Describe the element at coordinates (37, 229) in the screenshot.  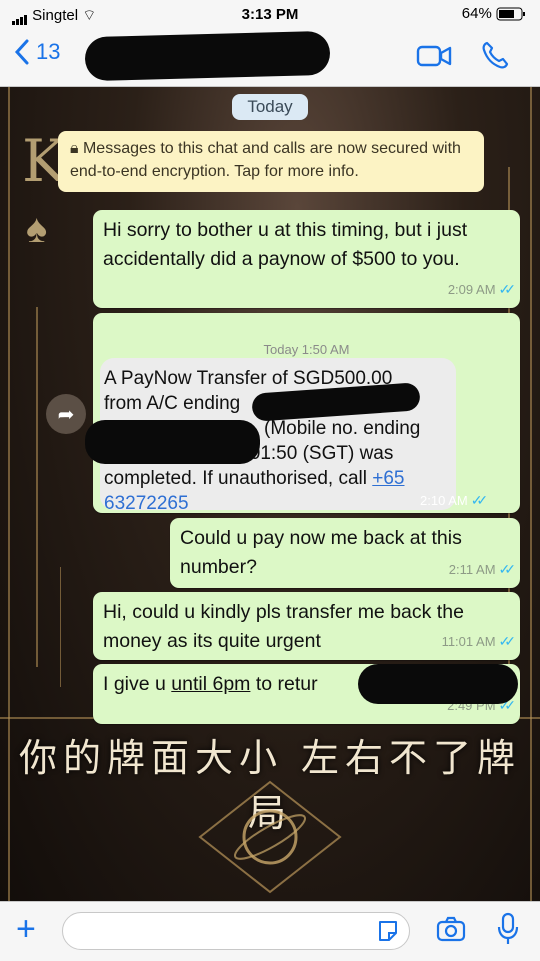
I see `spade-icon: ♠` at that location.